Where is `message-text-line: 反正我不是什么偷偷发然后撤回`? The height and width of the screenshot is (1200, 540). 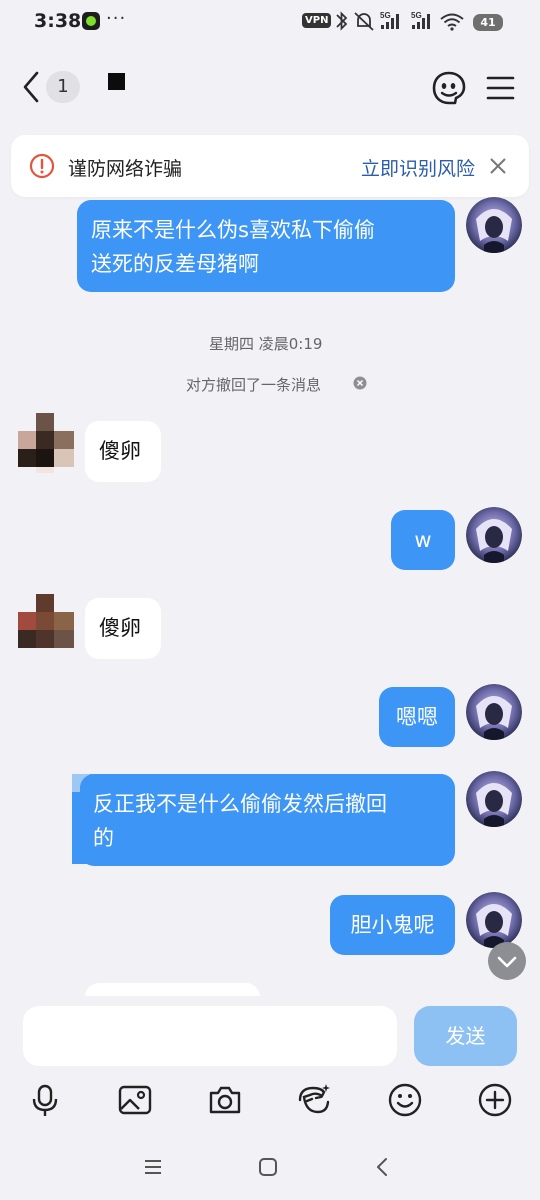
message-text-line: 反正我不是什么偷偷发然后撤回 is located at coordinates (240, 804).